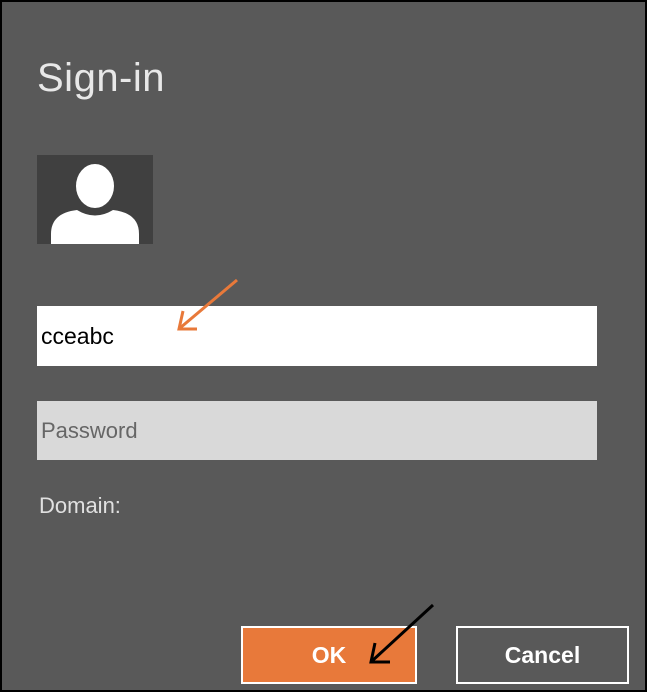 The width and height of the screenshot is (647, 692). Describe the element at coordinates (329, 655) in the screenshot. I see `ok-button: OK` at that location.